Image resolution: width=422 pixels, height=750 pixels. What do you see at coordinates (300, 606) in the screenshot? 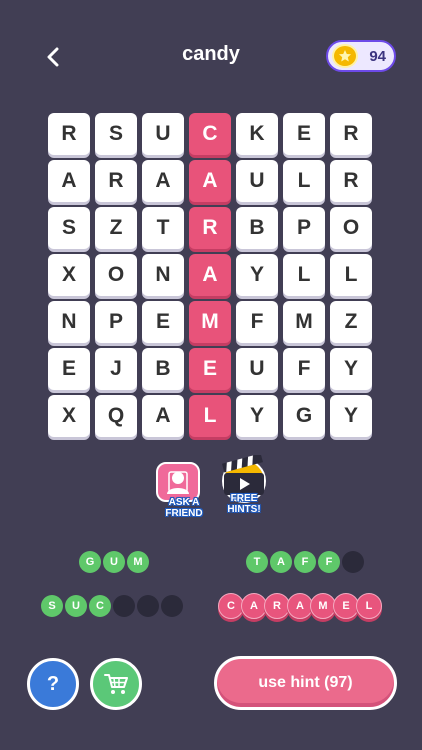
I see `word-caramel: C A R A M E L` at bounding box center [300, 606].